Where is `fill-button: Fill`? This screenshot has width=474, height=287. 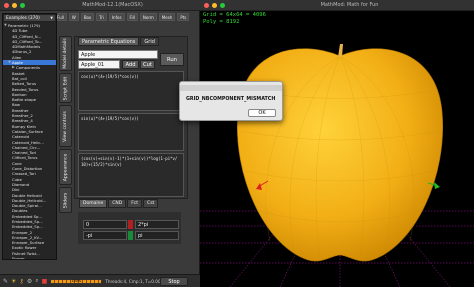 fill-button: Fill is located at coordinates (132, 17).